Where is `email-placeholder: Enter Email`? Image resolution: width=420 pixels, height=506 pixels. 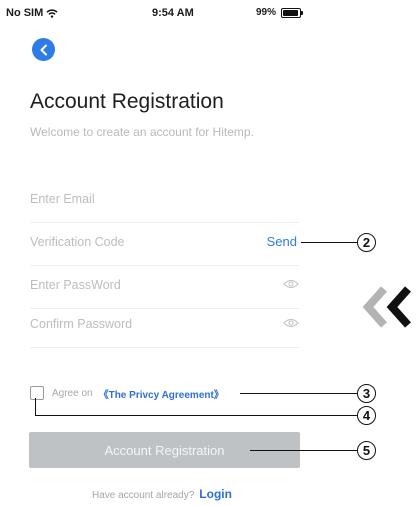 email-placeholder: Enter Email is located at coordinates (62, 199).